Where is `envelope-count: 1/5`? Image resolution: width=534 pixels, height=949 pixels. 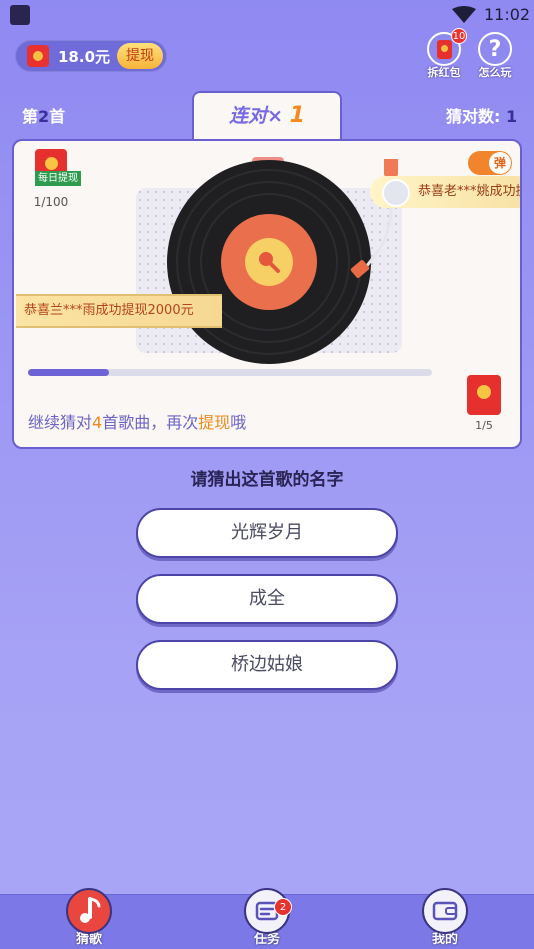
envelope-count: 1/5 is located at coordinates (484, 425).